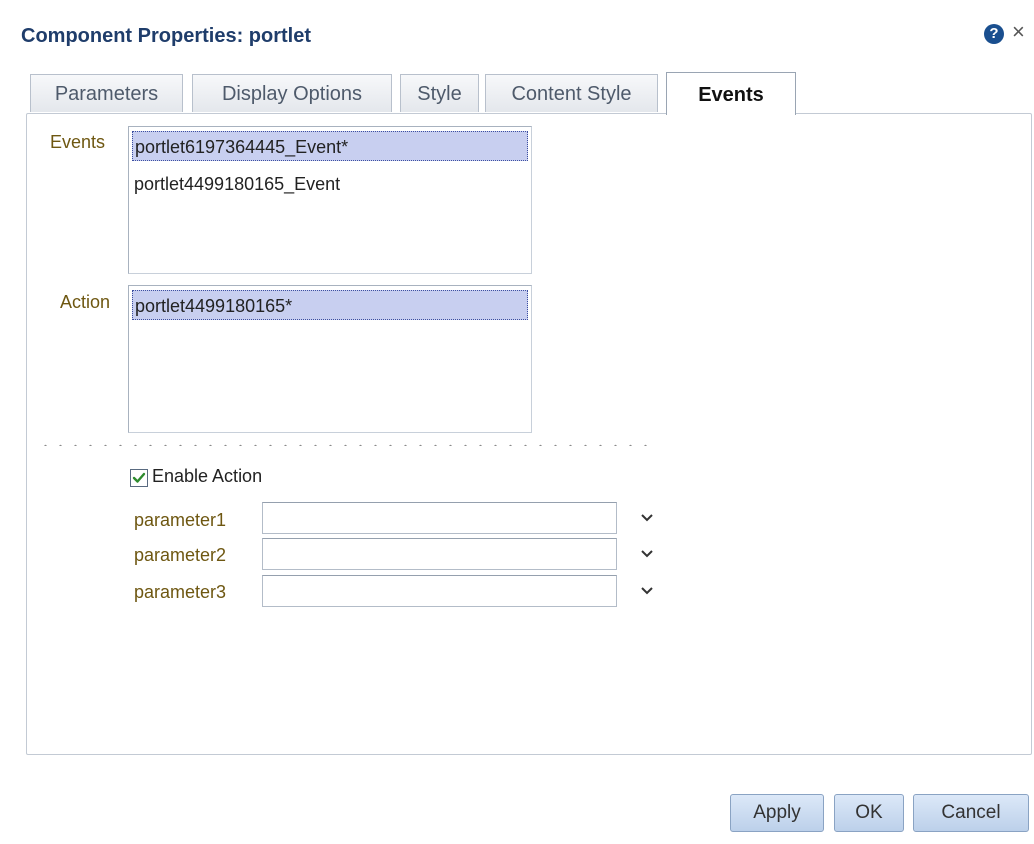 This screenshot has height=844, width=1034. What do you see at coordinates (439, 518) in the screenshot?
I see `parameter1-input` at bounding box center [439, 518].